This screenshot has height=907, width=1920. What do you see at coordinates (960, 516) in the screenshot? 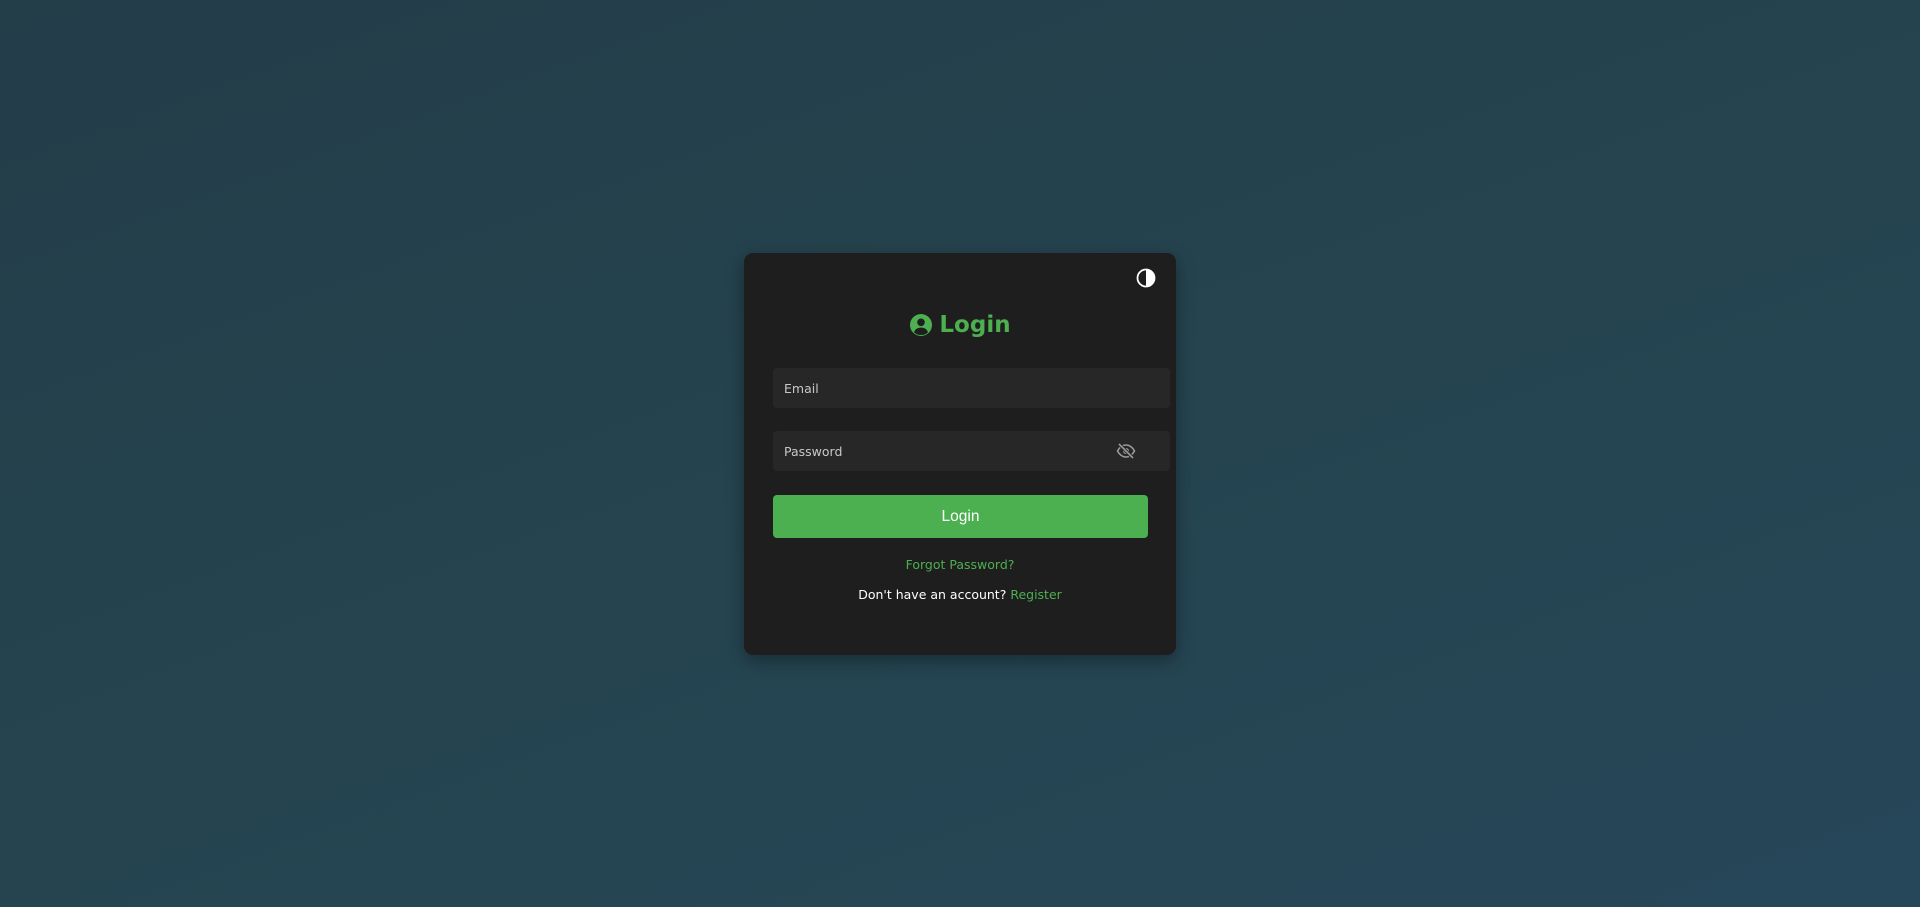
I see `login-button: Login` at bounding box center [960, 516].